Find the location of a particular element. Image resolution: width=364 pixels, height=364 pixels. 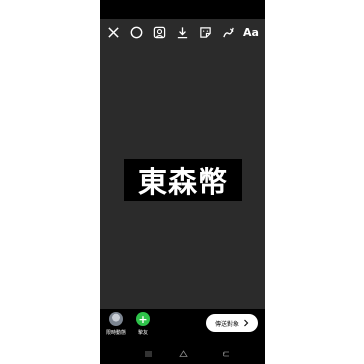

chevron-right-icon is located at coordinates (246, 323).